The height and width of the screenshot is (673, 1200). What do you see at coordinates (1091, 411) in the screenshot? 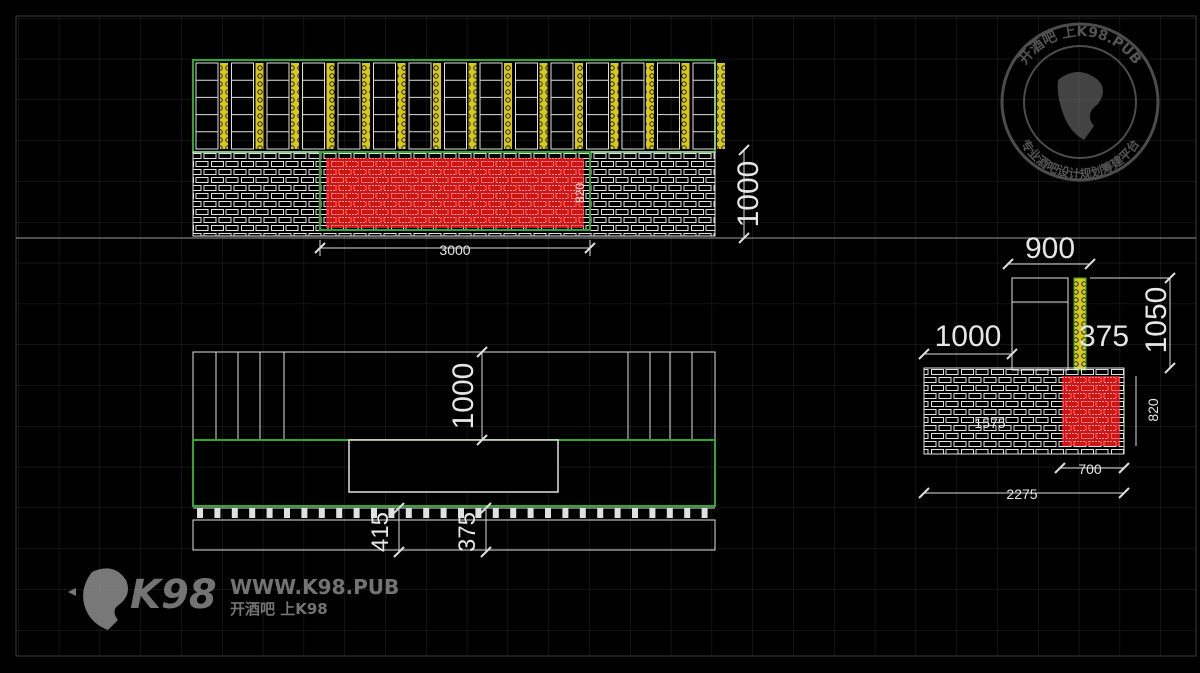
I see `side-red-panel` at bounding box center [1091, 411].